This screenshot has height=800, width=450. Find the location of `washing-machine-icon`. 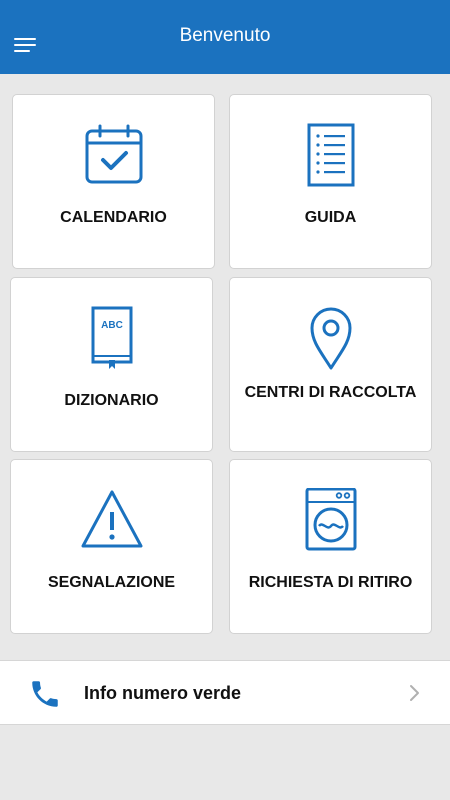

washing-machine-icon is located at coordinates (330, 520).